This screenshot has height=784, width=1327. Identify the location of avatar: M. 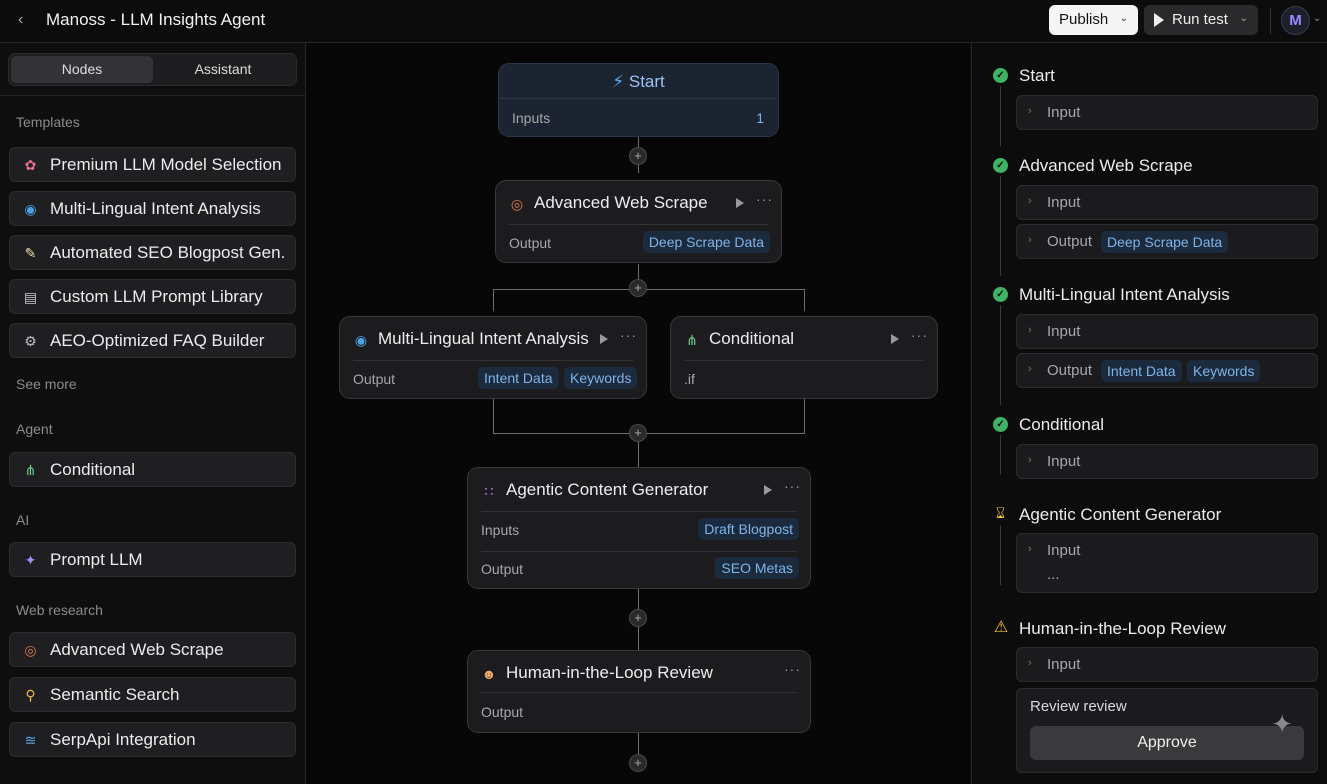
(1295, 20).